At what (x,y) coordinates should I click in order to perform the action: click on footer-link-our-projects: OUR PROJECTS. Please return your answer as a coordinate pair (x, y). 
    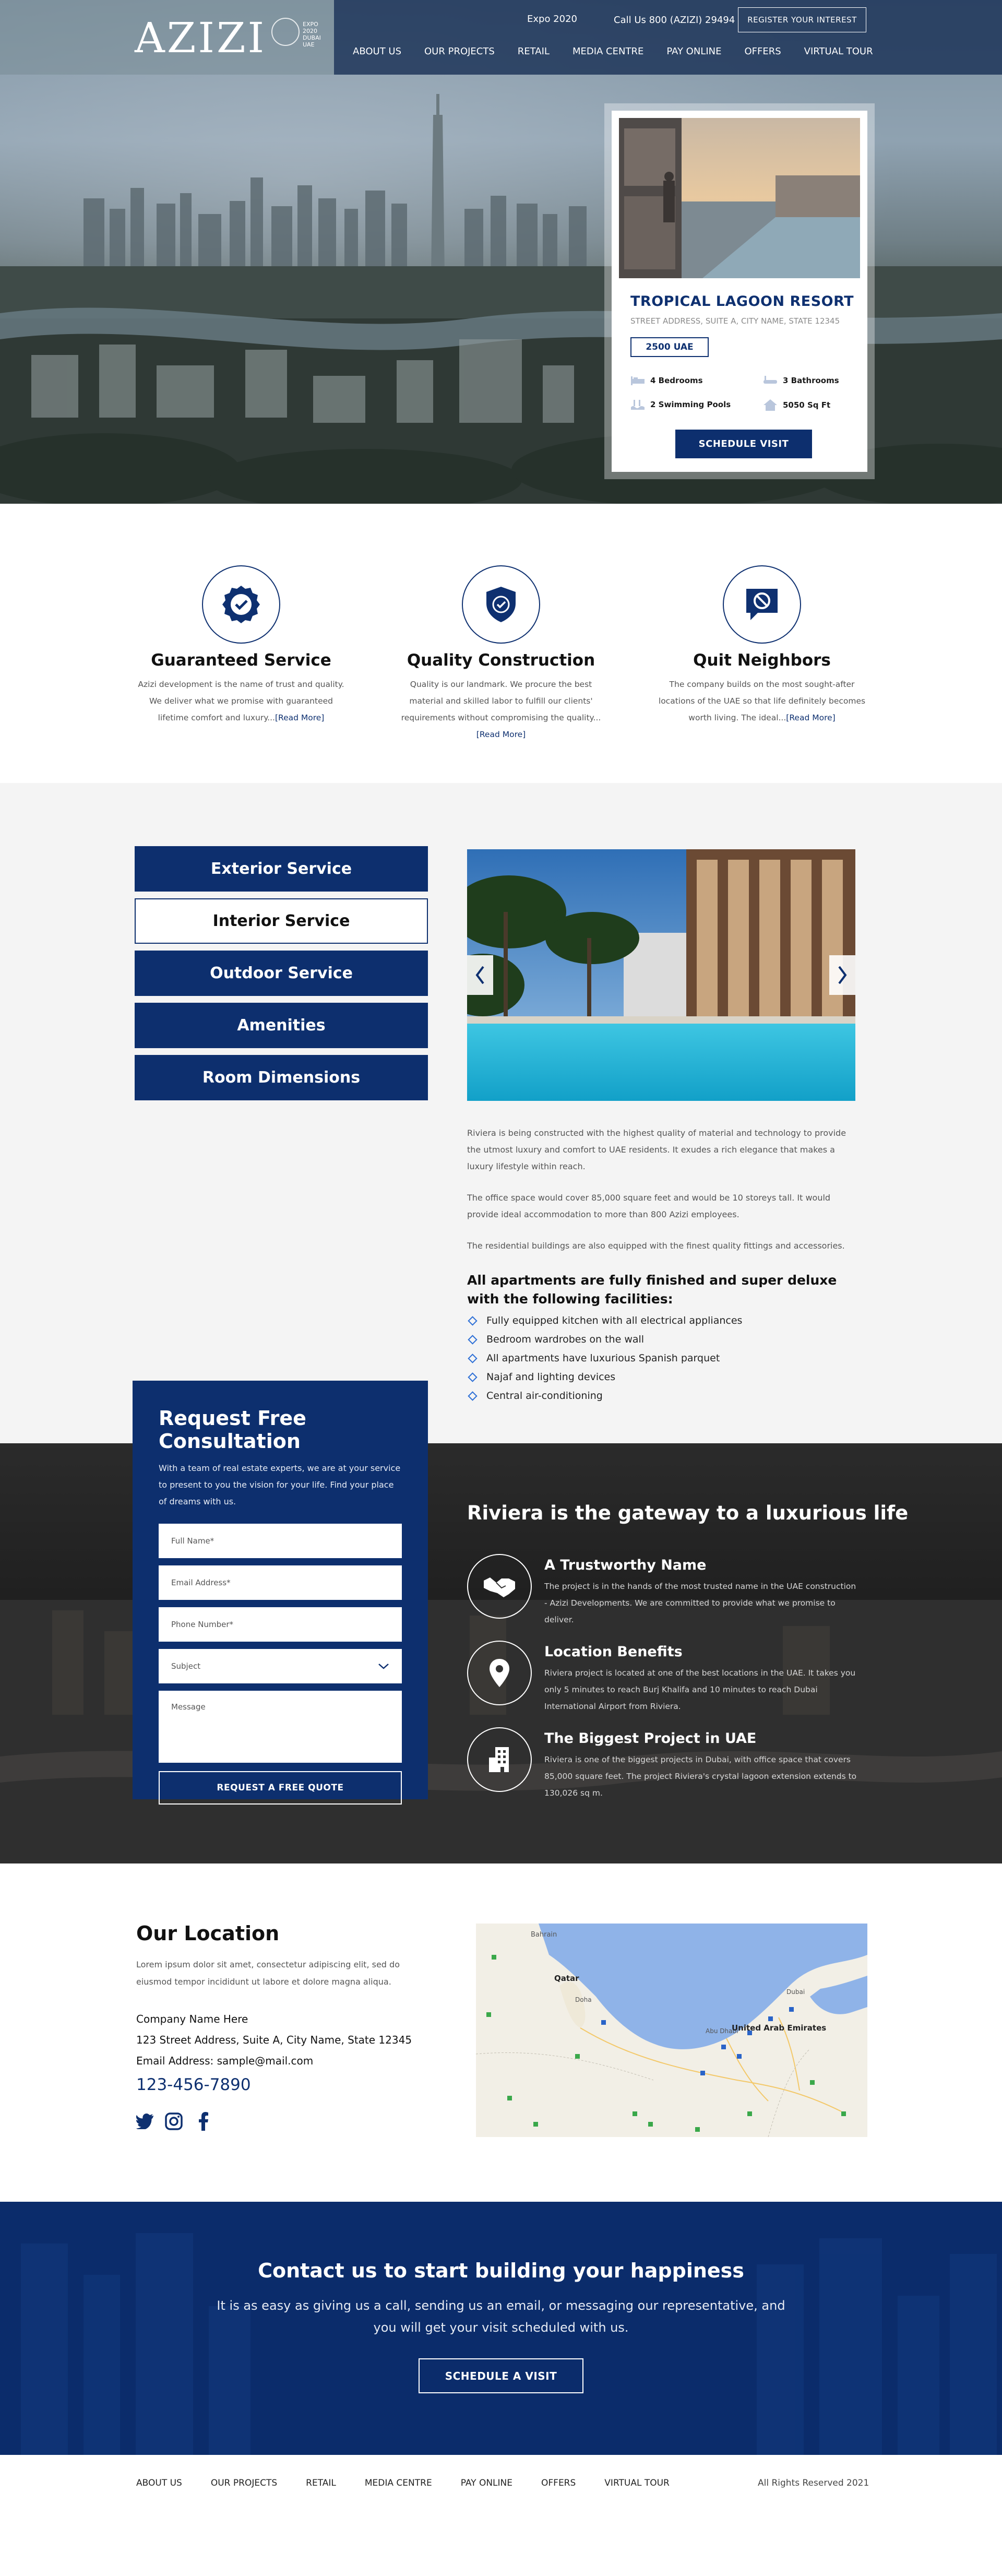
    Looking at the image, I should click on (244, 2483).